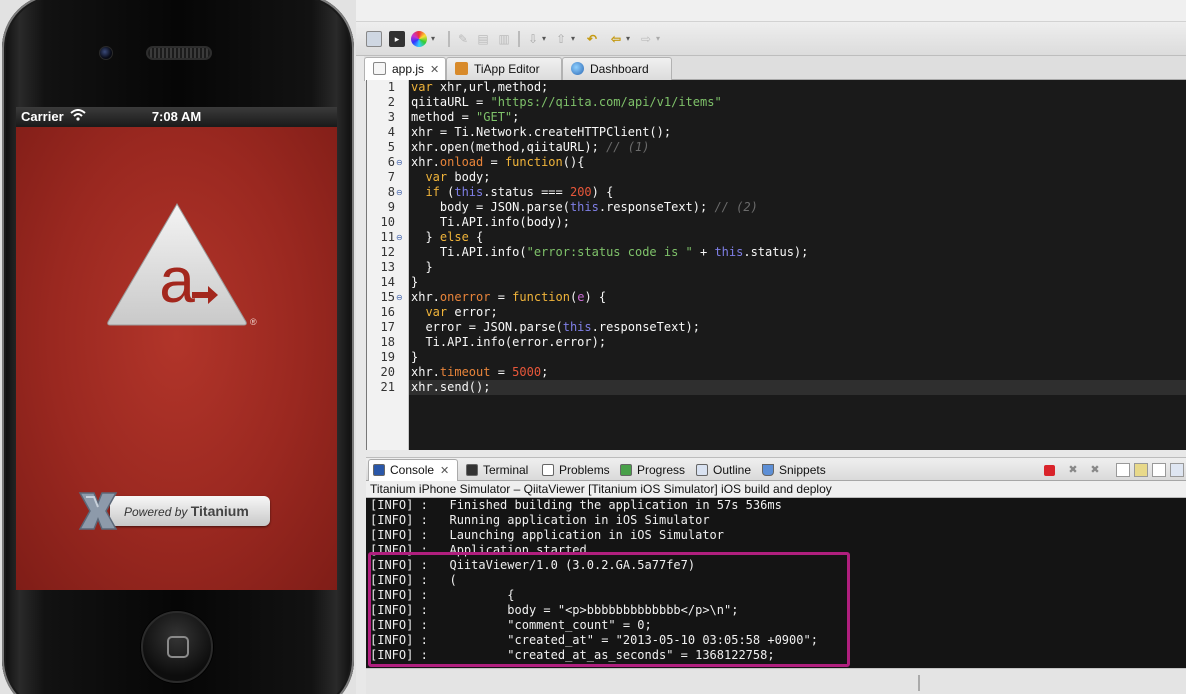 This screenshot has width=1186, height=694. What do you see at coordinates (397, 39) in the screenshot?
I see `terminal-icon: ▸` at bounding box center [397, 39].